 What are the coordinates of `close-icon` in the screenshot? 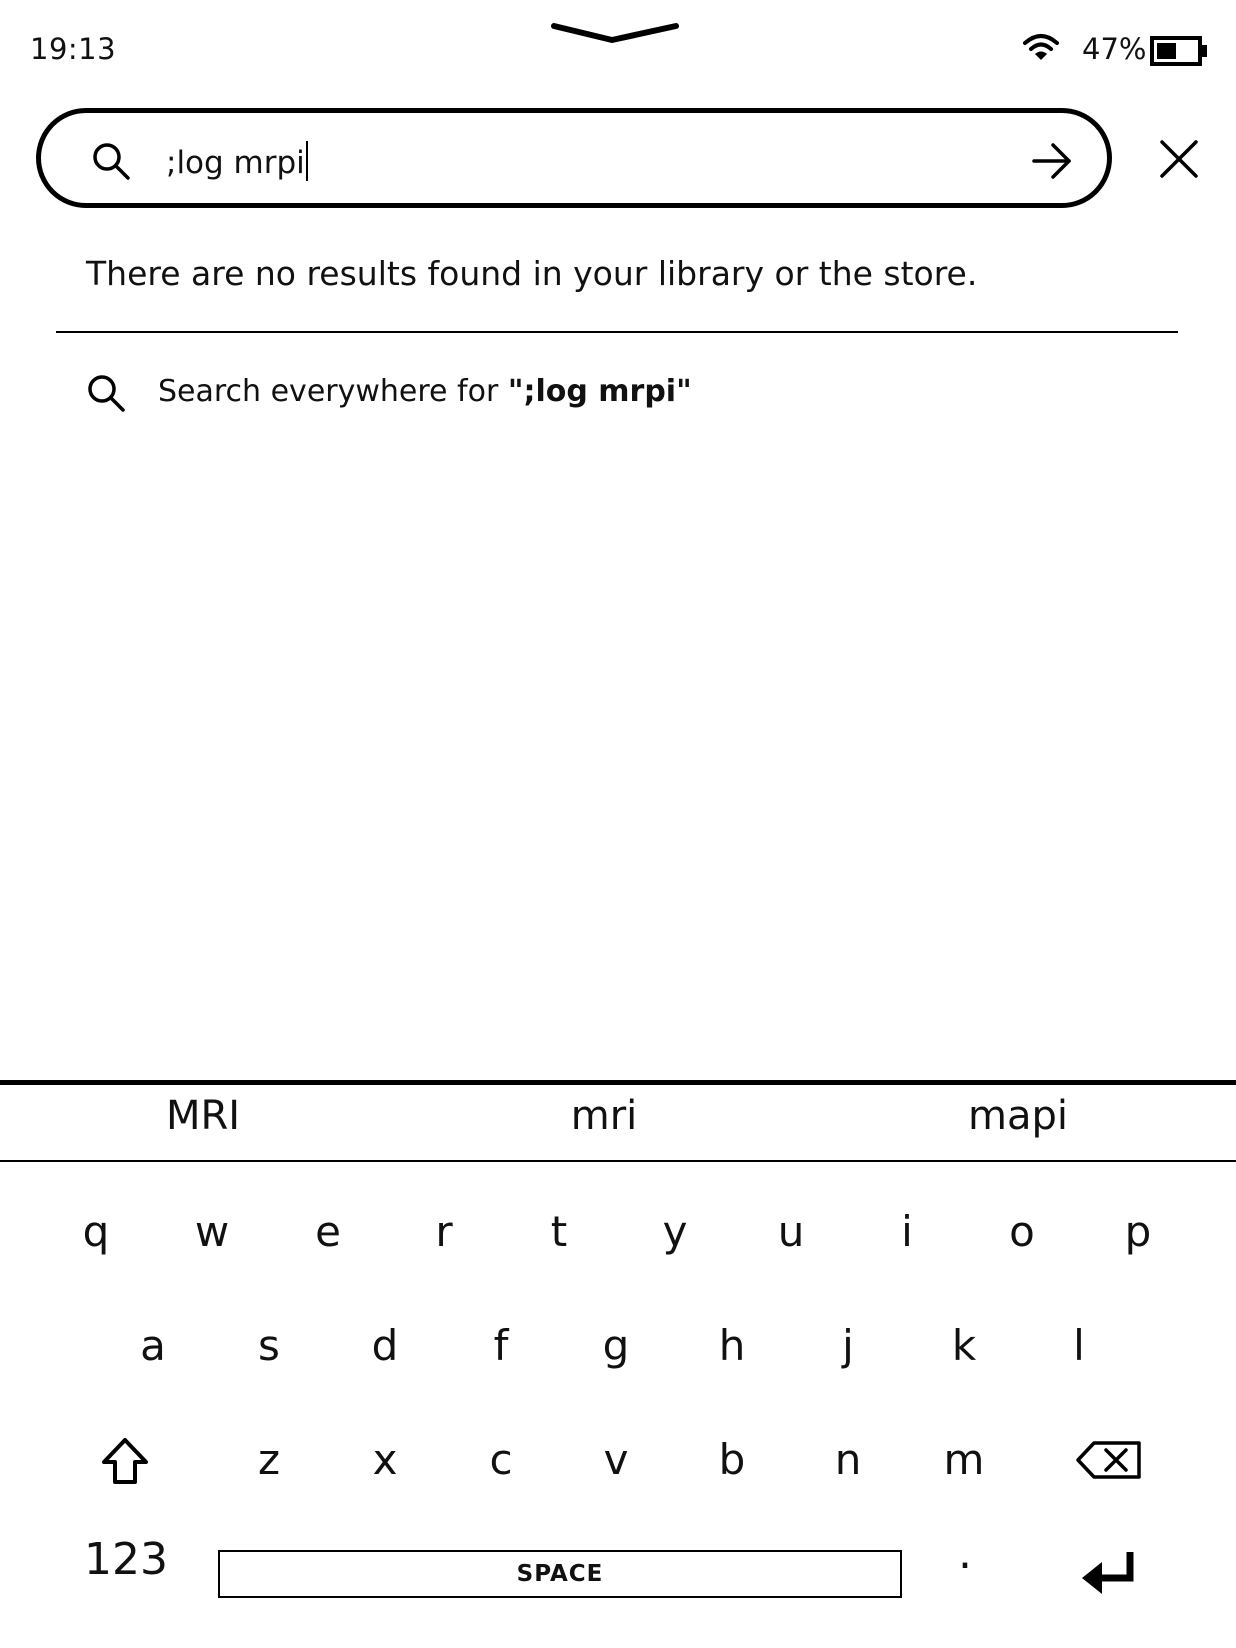 It's located at (1179, 159).